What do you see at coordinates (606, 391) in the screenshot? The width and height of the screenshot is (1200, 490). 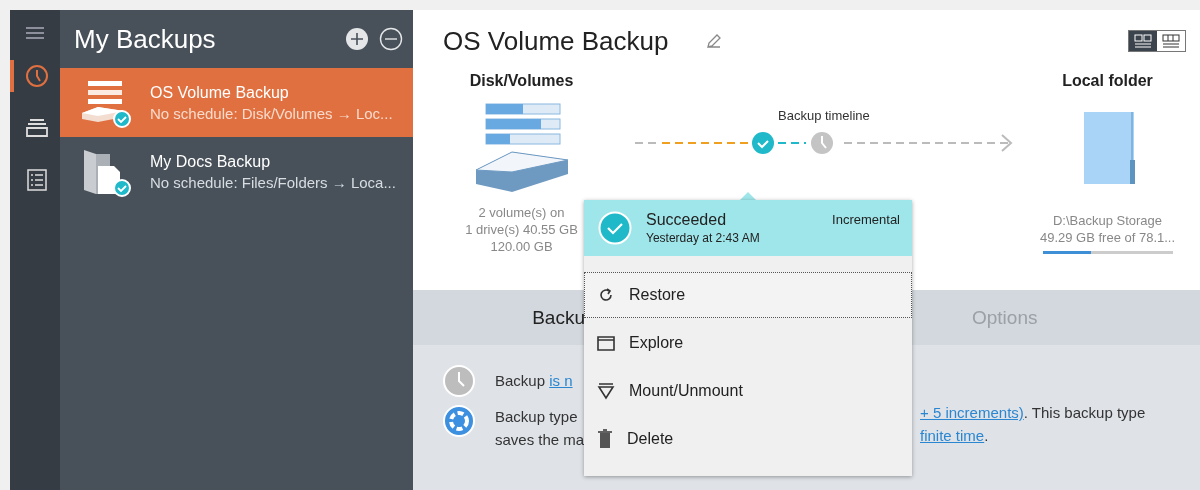 I see `mount-icon` at bounding box center [606, 391].